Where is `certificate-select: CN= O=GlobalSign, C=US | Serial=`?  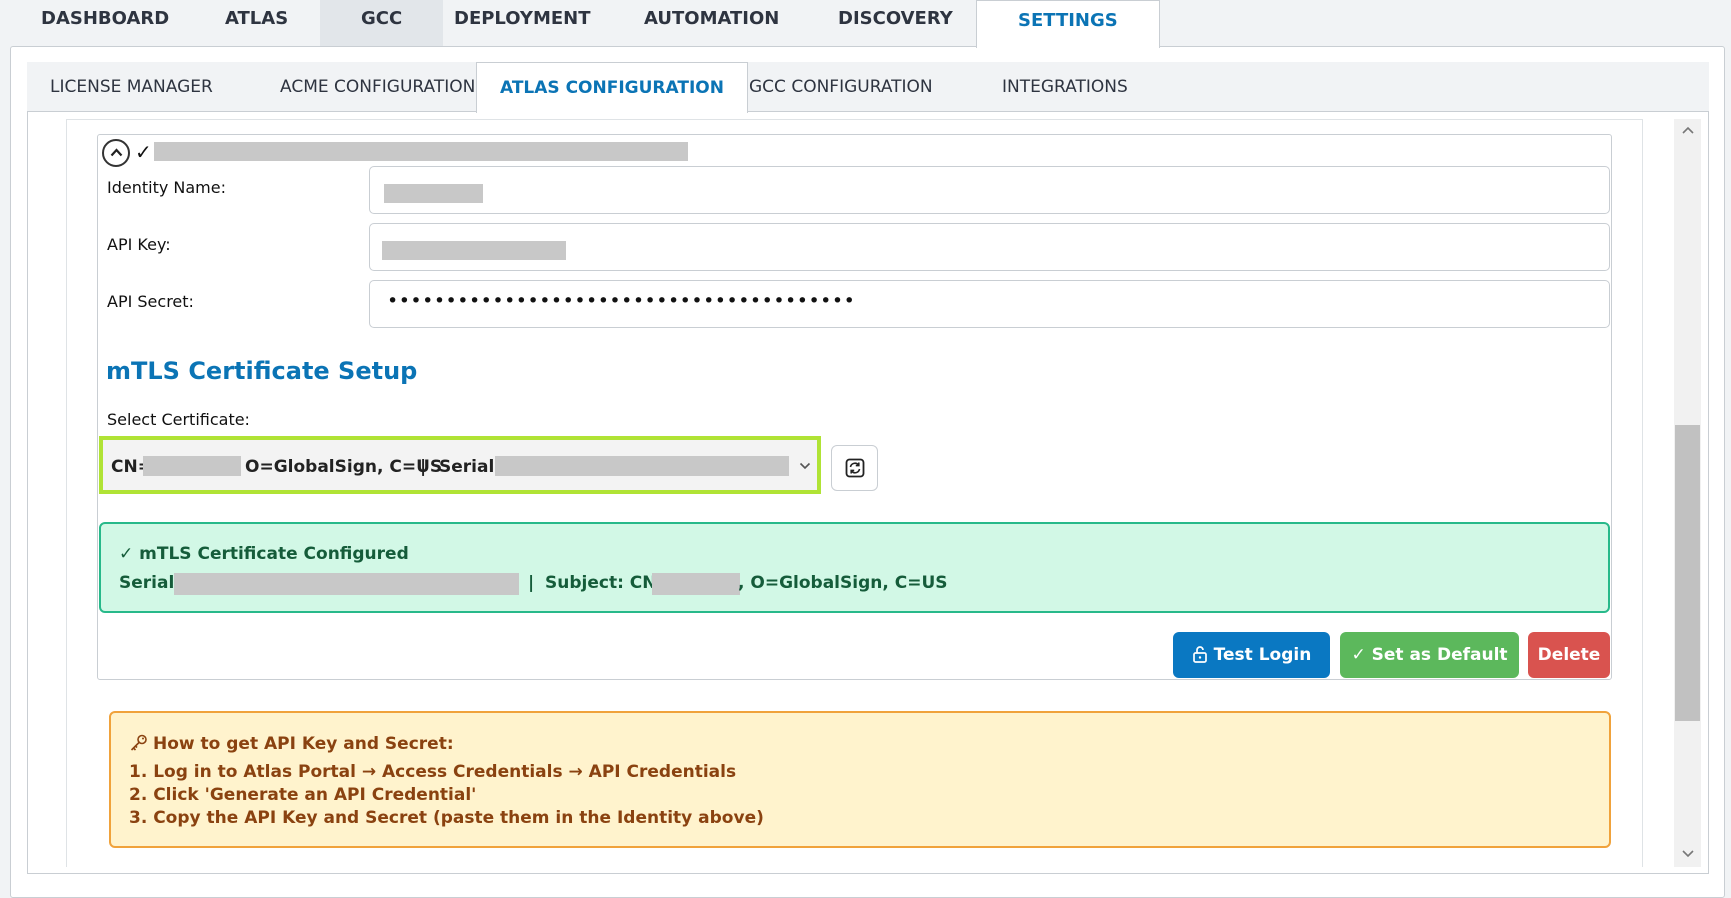
certificate-select: CN= O=GlobalSign, C=US | Serial= is located at coordinates (460, 465).